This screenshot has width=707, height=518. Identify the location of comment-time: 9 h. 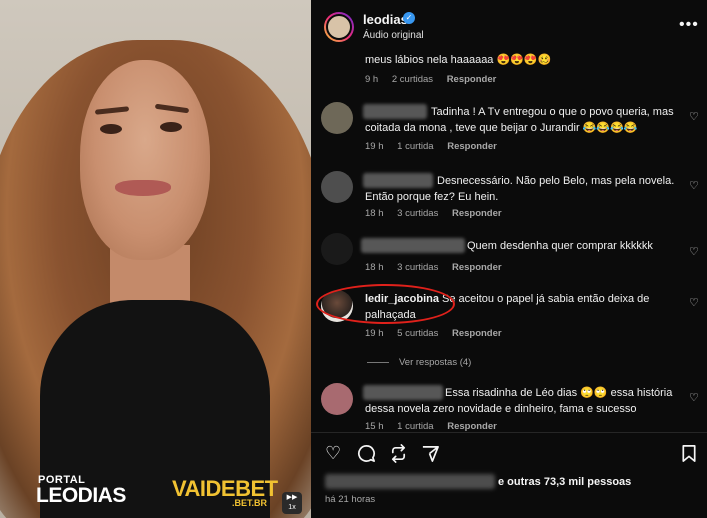
(372, 79).